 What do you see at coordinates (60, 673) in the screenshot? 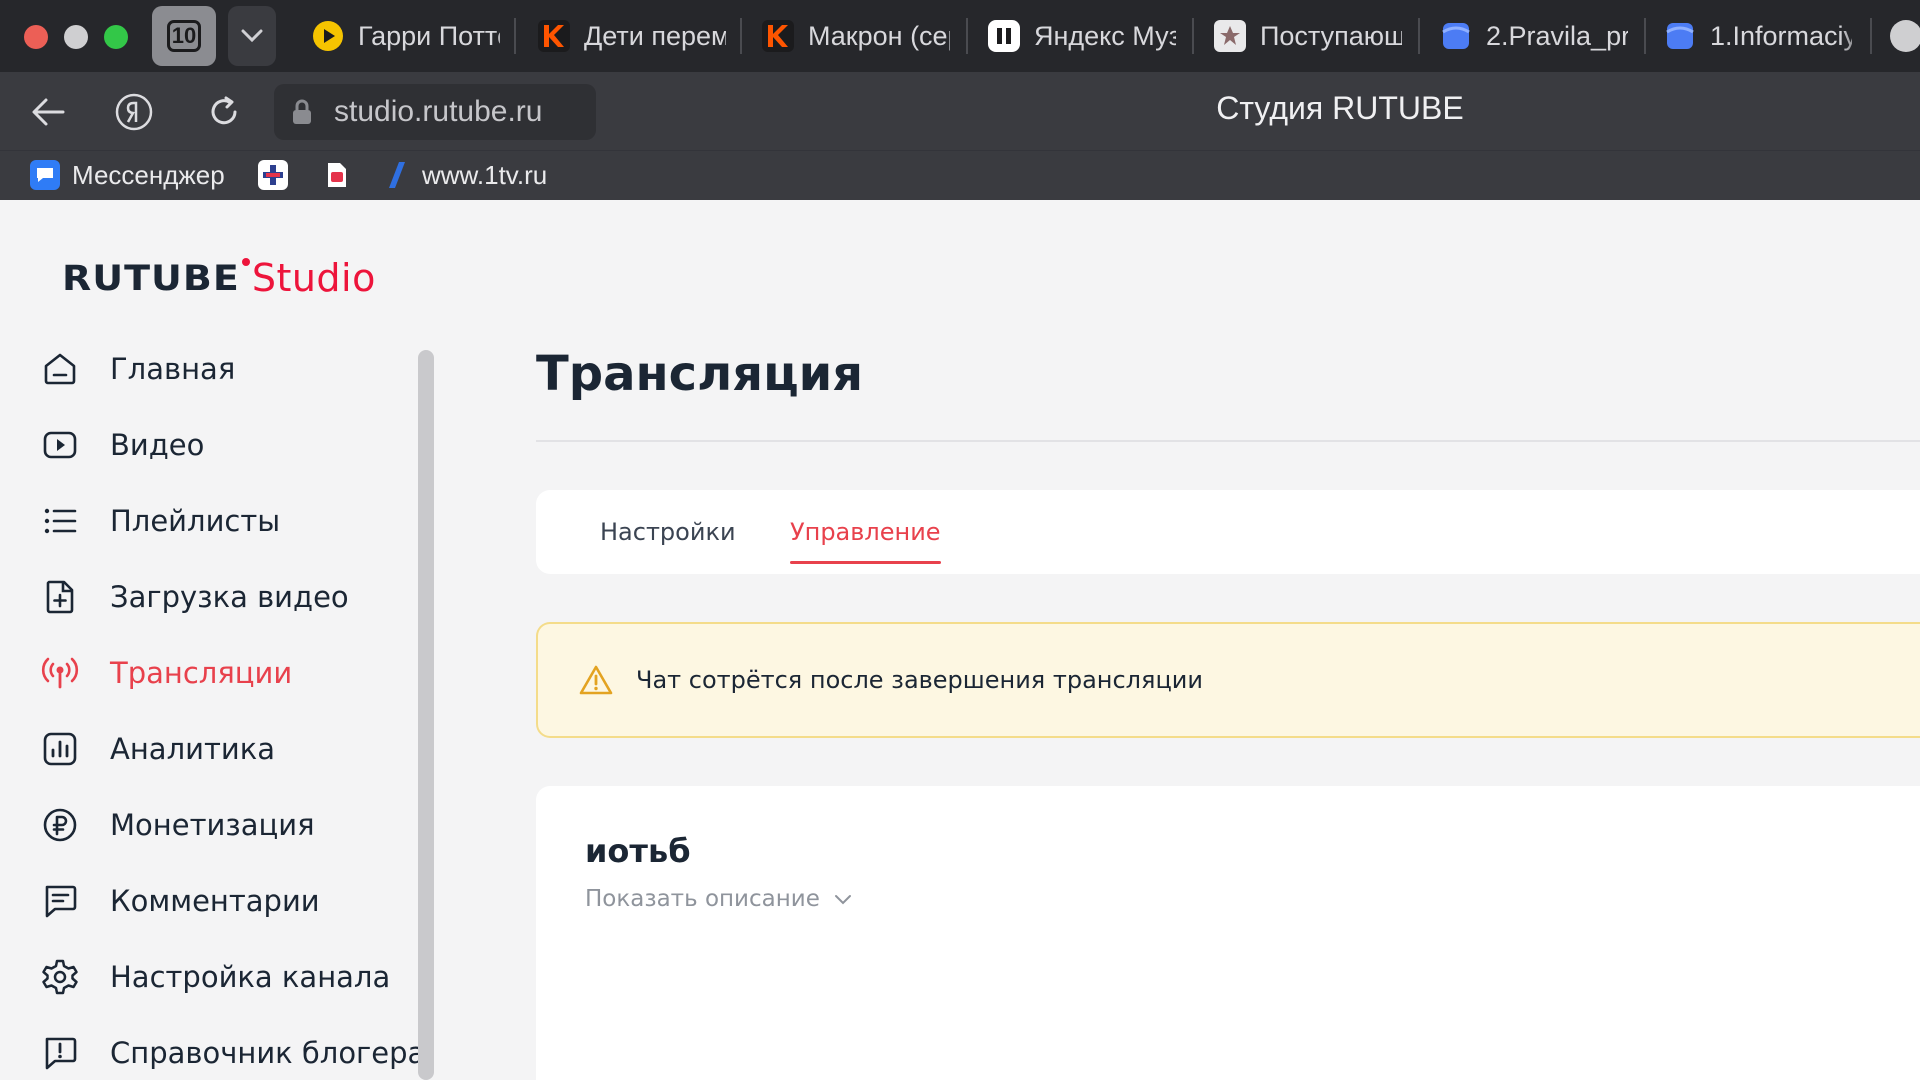
I see `broadcast-icon` at bounding box center [60, 673].